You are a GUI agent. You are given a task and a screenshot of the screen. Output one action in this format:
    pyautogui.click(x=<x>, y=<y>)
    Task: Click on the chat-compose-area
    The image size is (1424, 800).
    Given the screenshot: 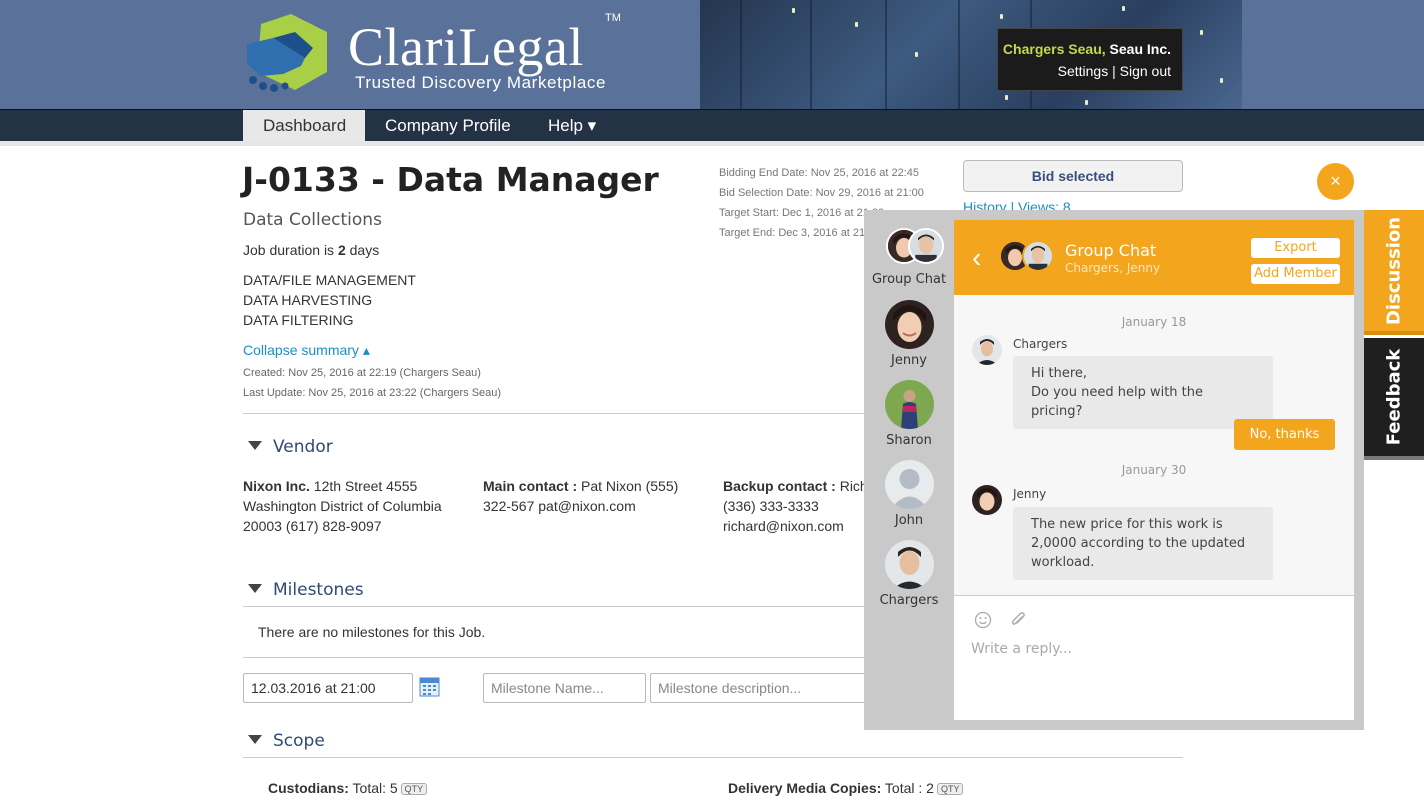 What is the action you would take?
    pyautogui.click(x=1154, y=658)
    